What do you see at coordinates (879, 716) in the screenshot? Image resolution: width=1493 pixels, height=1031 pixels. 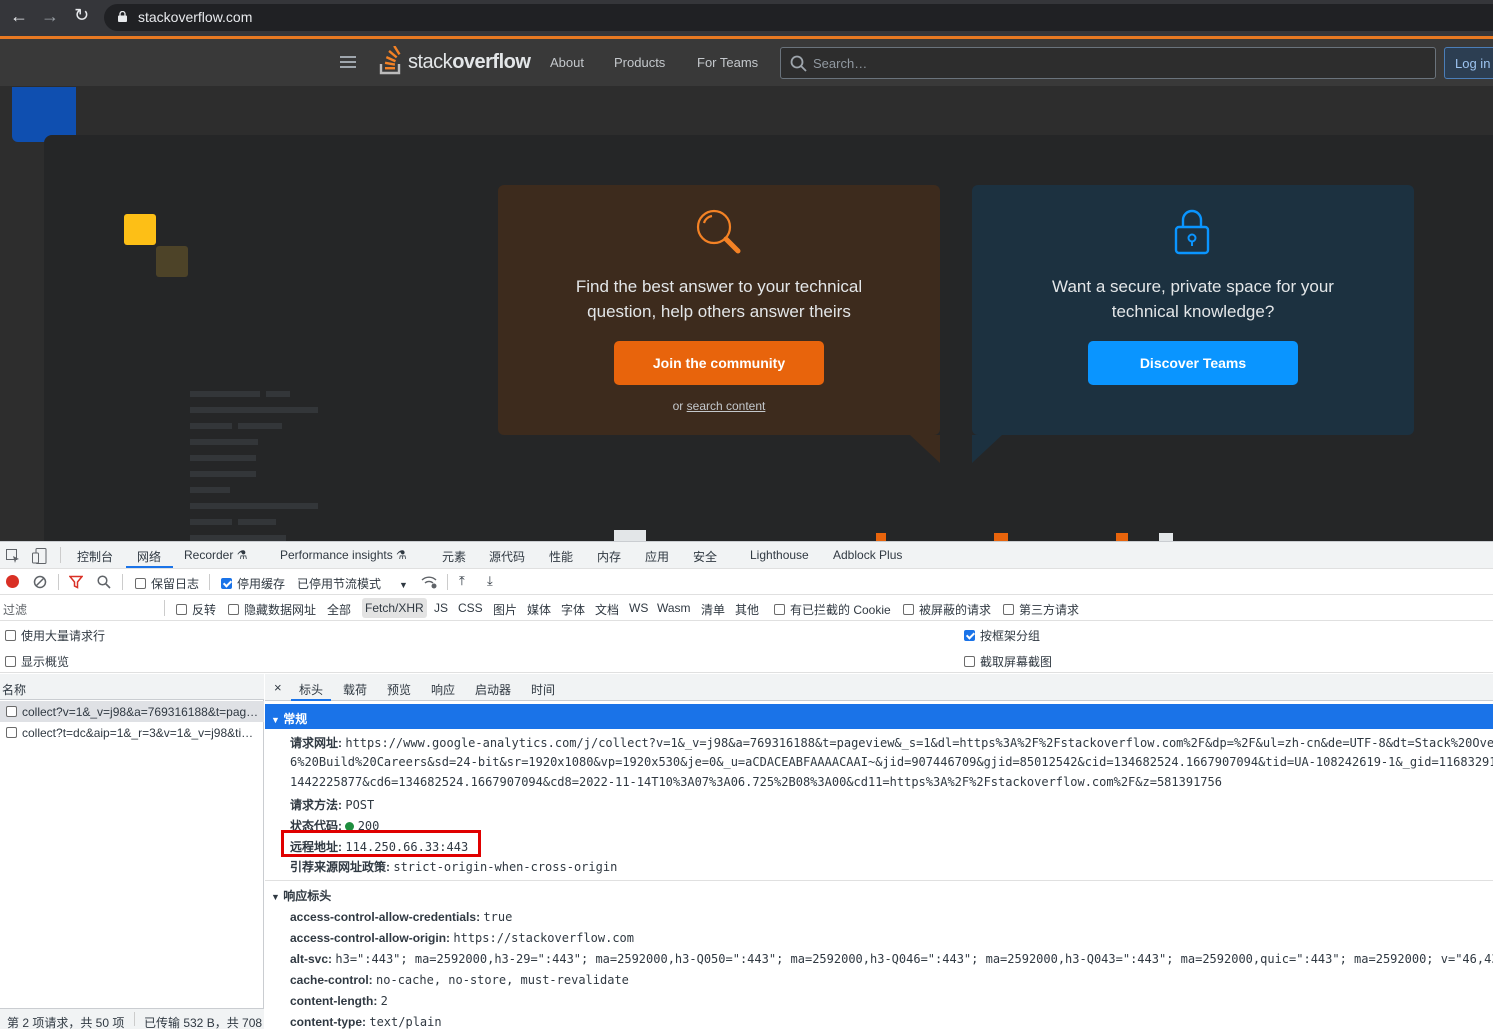 I see `general-section-header: ▼ 常规` at bounding box center [879, 716].